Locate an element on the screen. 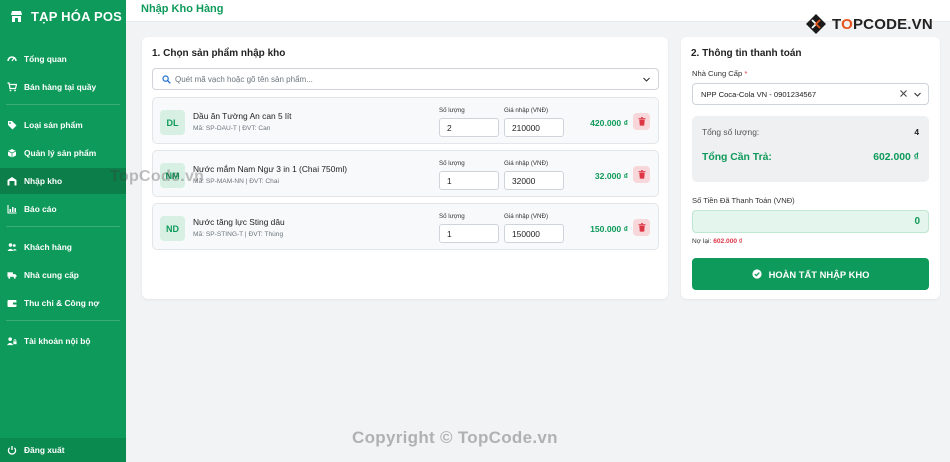  store-icon is located at coordinates (16, 16).